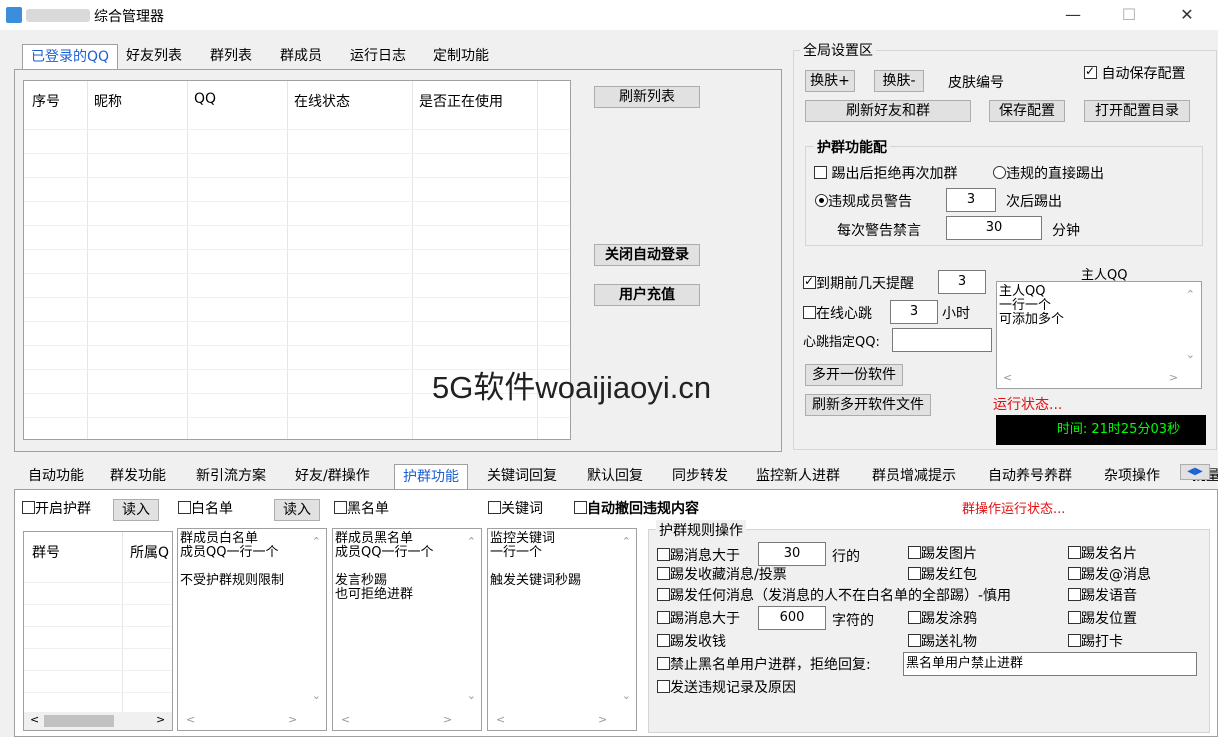  Describe the element at coordinates (894, 174) in the screenshot. I see `kick-reject-label: 踢出后拒绝再次加群` at that location.